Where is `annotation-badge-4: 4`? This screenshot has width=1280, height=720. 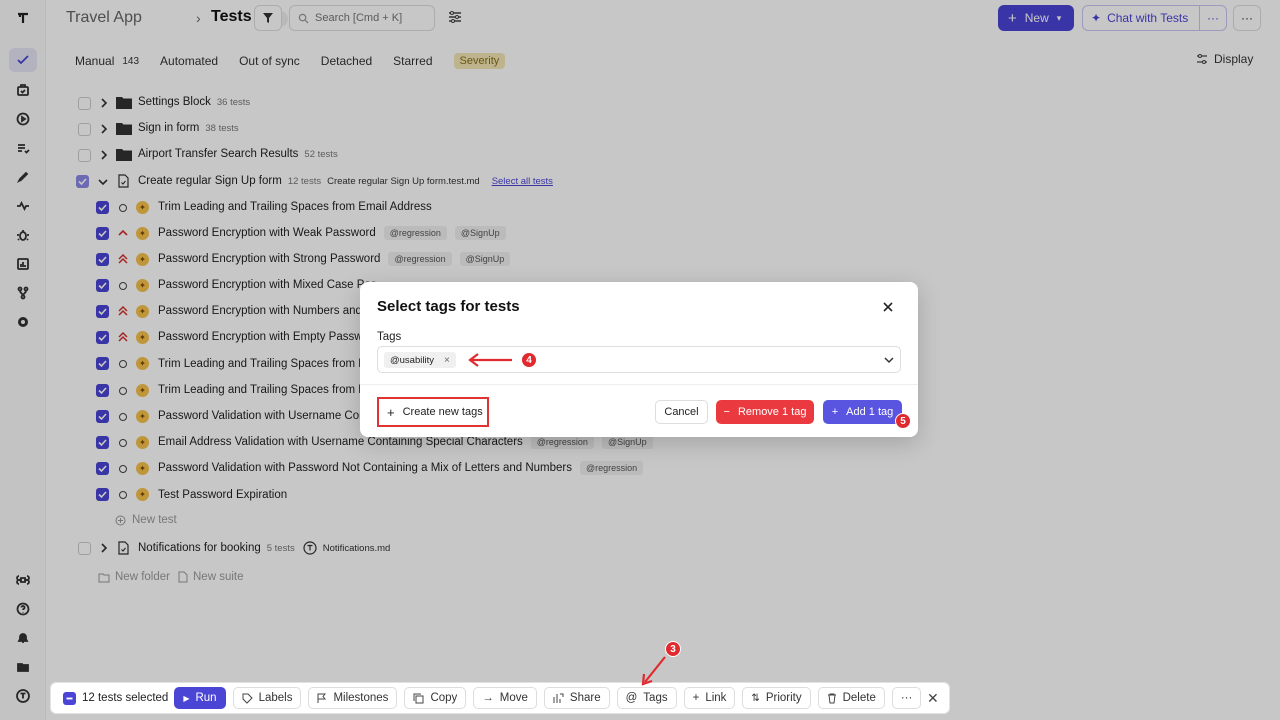
annotation-badge-4: 4 is located at coordinates (529, 360).